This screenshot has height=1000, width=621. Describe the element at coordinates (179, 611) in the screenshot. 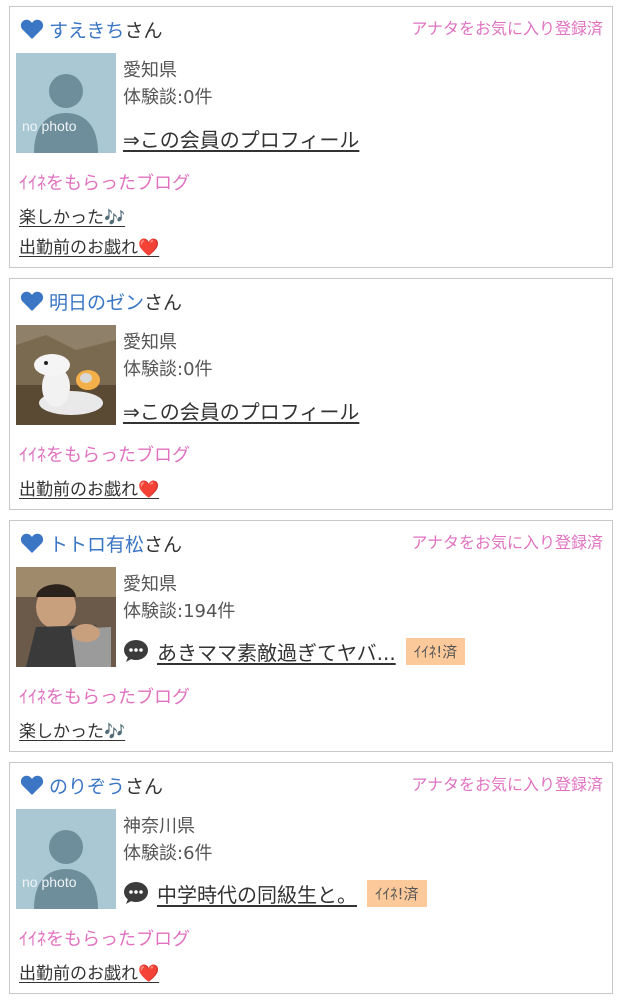

I see `review-count: 体験談:194件` at that location.